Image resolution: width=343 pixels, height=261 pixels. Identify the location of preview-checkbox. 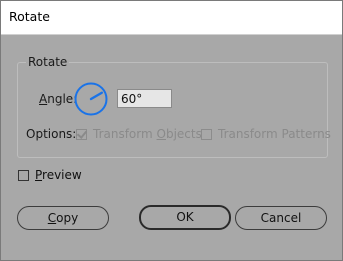
(23, 175).